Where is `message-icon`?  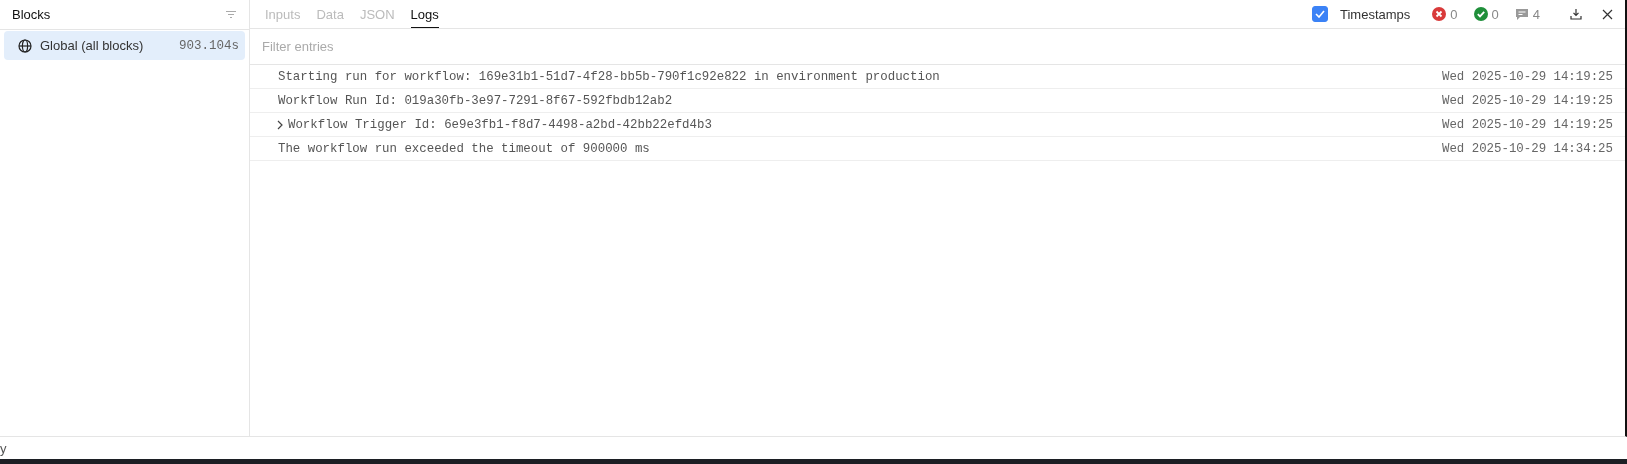
message-icon is located at coordinates (1521, 14).